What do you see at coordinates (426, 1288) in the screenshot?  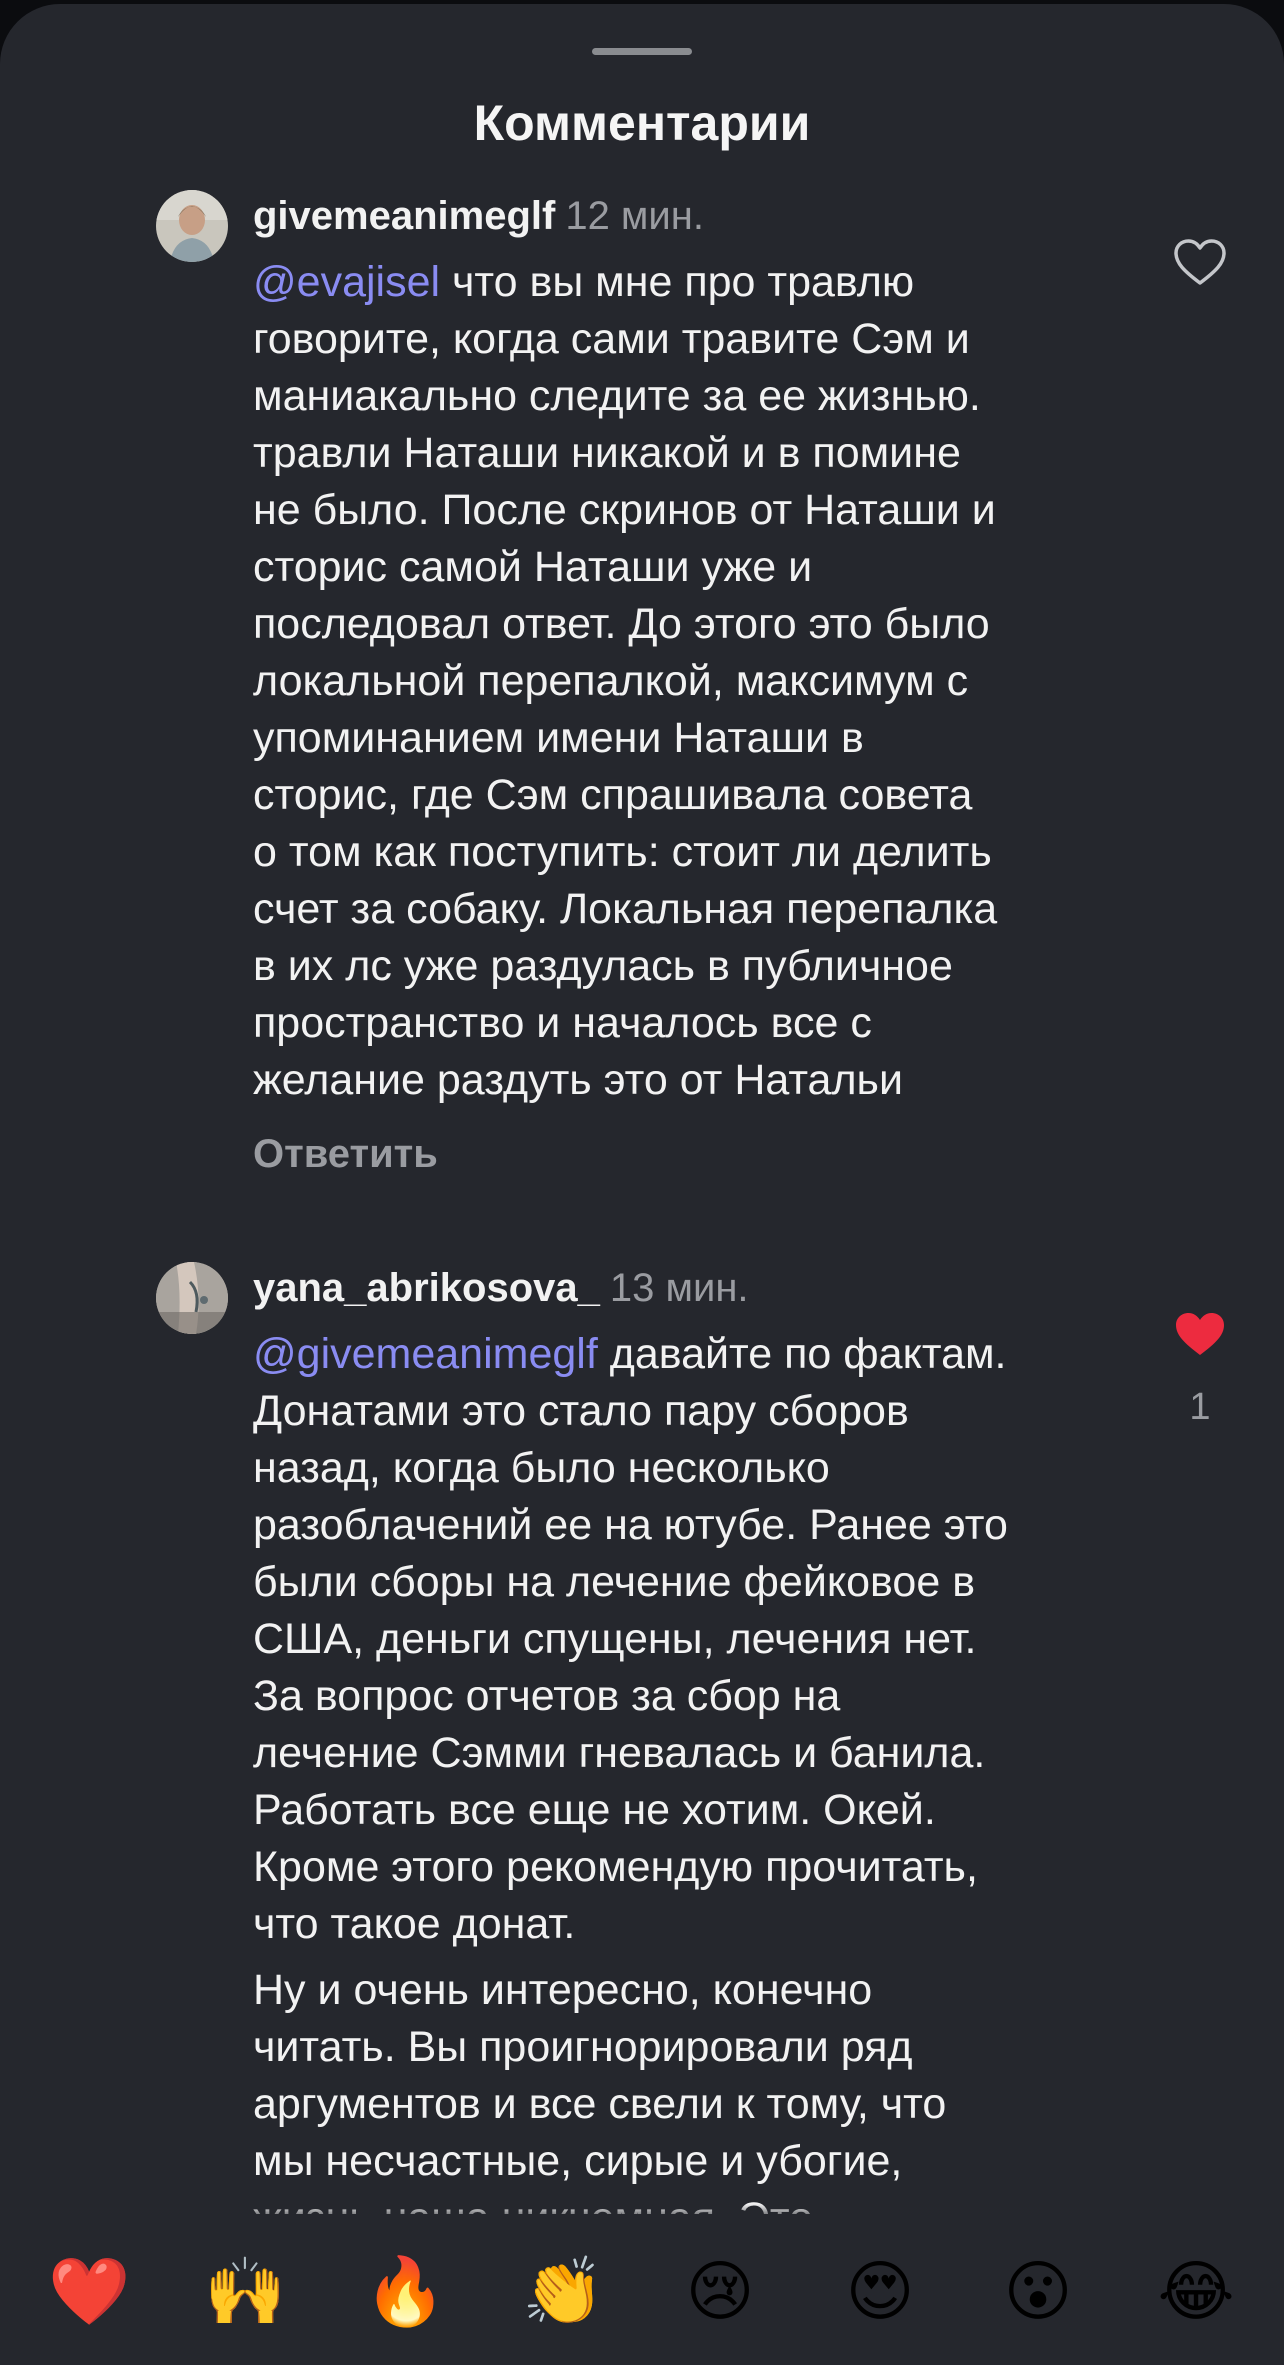 I see `username: yana_abrikosova_` at bounding box center [426, 1288].